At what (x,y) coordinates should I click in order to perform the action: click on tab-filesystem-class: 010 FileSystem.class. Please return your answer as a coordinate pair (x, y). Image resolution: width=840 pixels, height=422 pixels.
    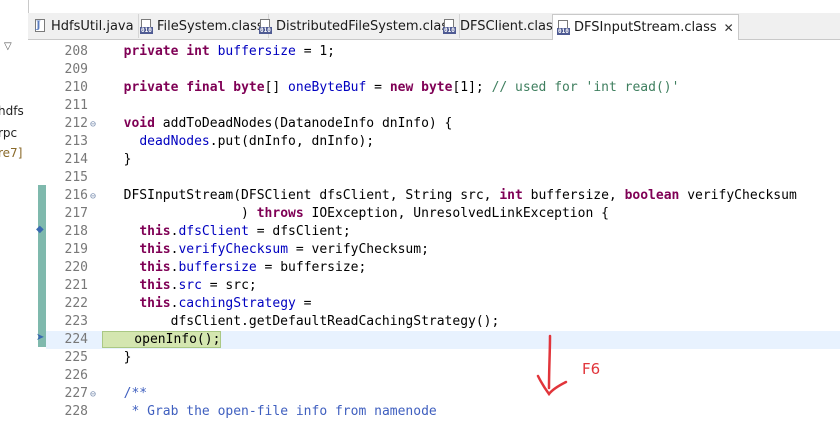
    Looking at the image, I should click on (202, 26).